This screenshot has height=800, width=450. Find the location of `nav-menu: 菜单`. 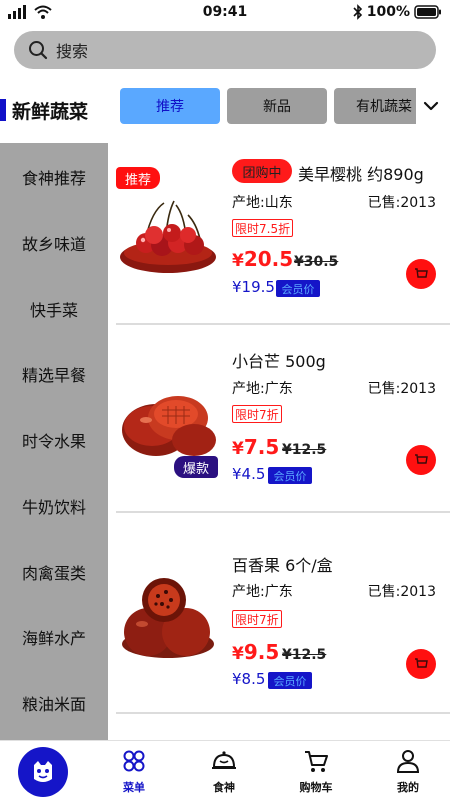

nav-menu: 菜单 is located at coordinates (134, 772).